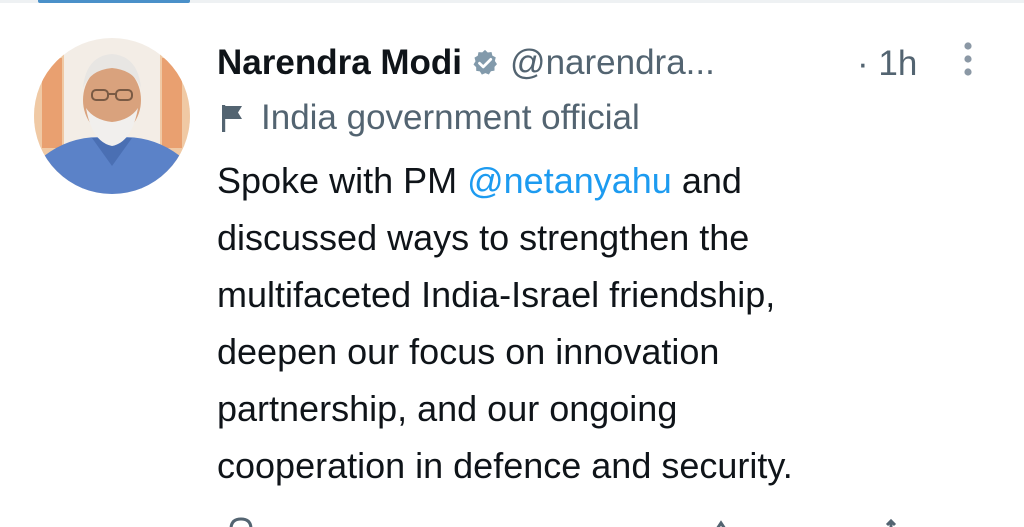 Image resolution: width=1024 pixels, height=527 pixels. I want to click on tweet-text-line-2: discussed ways to strengthen the, so click(483, 237).